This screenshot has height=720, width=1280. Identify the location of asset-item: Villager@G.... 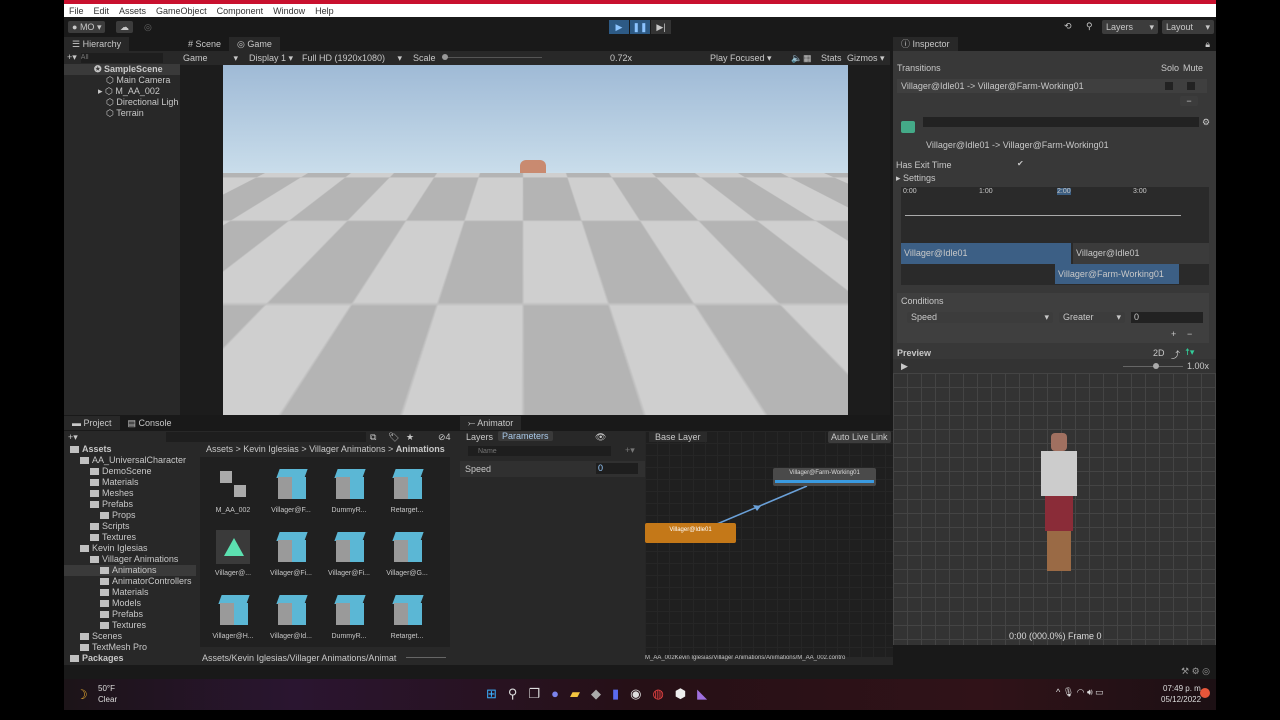
(407, 553).